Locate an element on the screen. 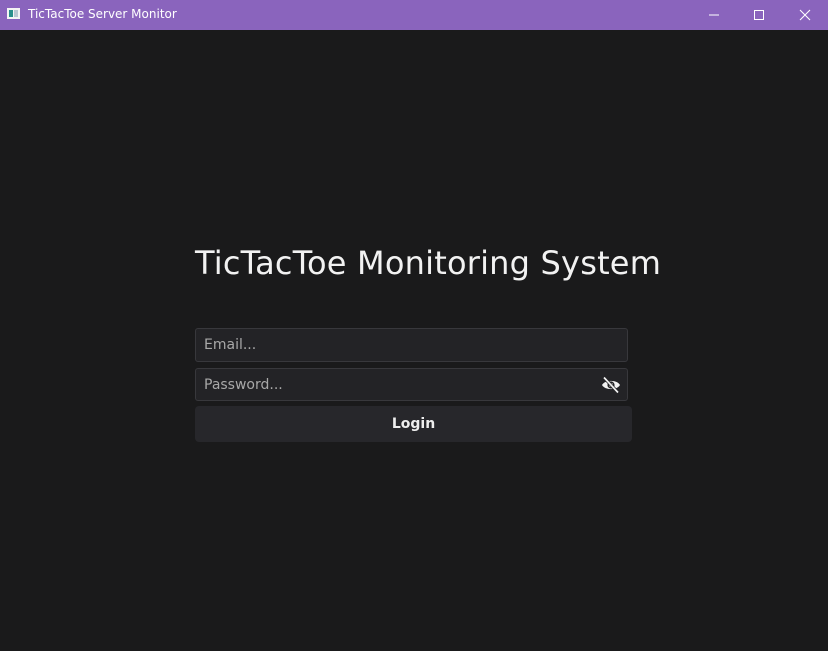  email-field is located at coordinates (411, 345).